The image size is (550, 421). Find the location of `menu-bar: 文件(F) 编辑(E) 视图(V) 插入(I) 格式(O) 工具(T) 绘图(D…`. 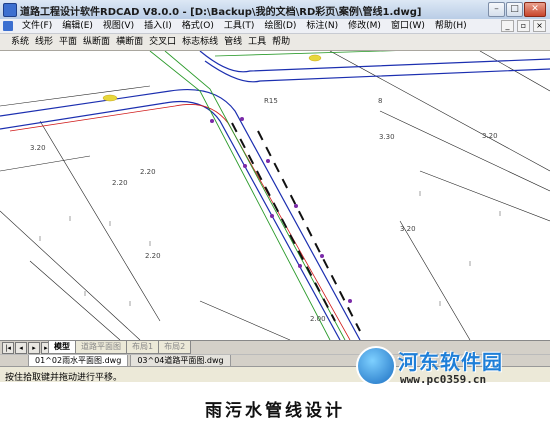

menu-bar: 文件(F) 编辑(E) 视图(V) 插入(I) 格式(O) 工具(T) 绘图(D… is located at coordinates (275, 26).